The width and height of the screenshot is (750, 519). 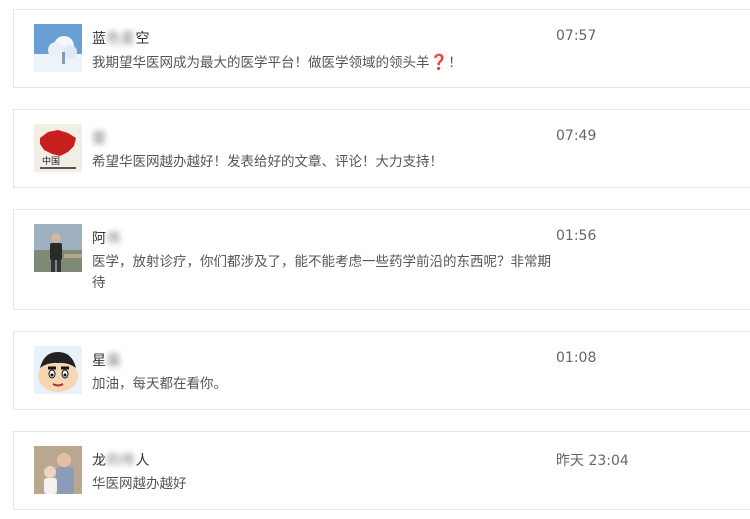 What do you see at coordinates (381, 48) in the screenshot?
I see `comment-card: 蓝色星空 07:57 我期望华医网成为最大的医学平台！做医学领域的领头羊❓！` at bounding box center [381, 48].